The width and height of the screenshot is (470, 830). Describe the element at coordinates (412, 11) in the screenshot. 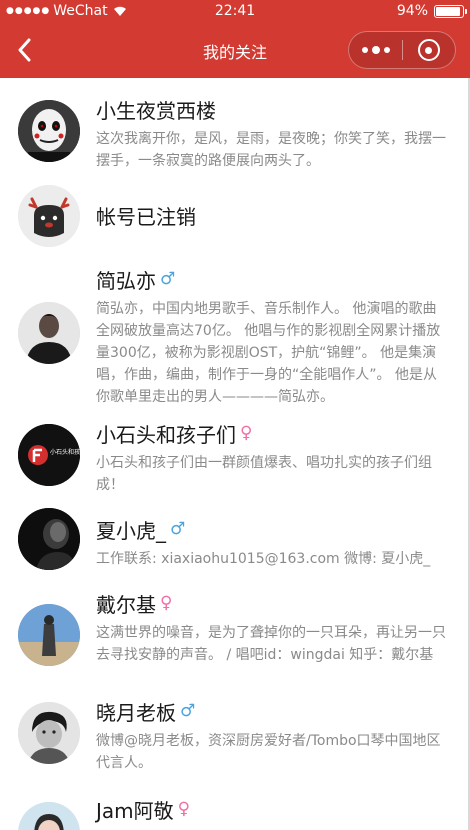

I see `battery-percent: 94%` at that location.